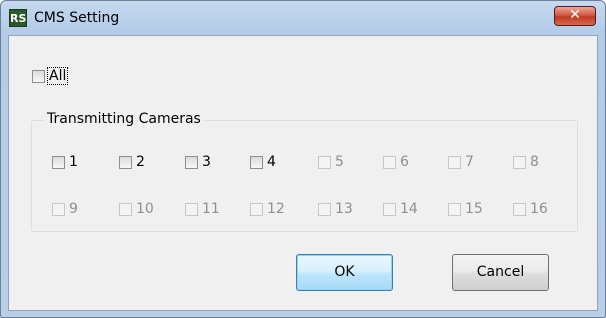  I want to click on all-checkbox-box, so click(38, 76).